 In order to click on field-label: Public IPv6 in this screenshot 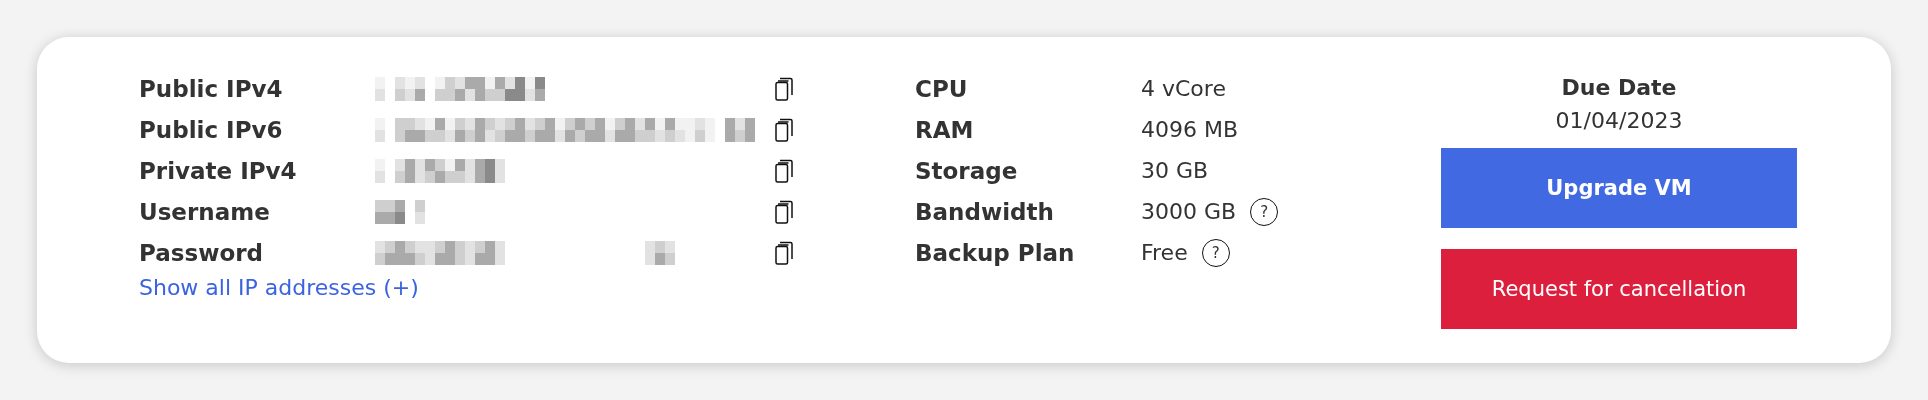, I will do `click(211, 129)`.